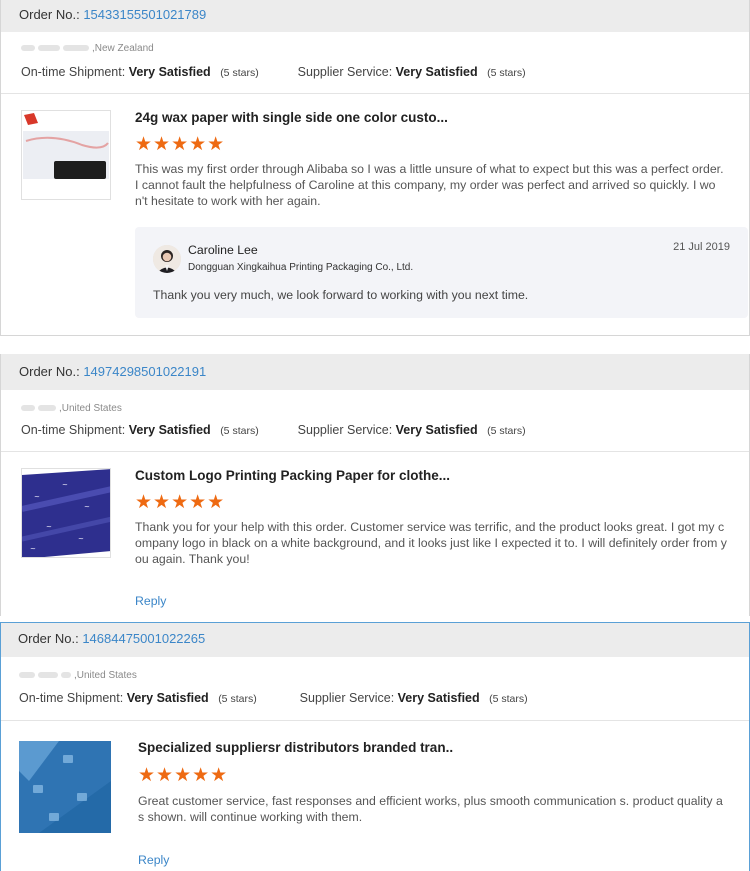 This screenshot has width=750, height=871. I want to click on seller-name: Caroline Lee, so click(223, 250).